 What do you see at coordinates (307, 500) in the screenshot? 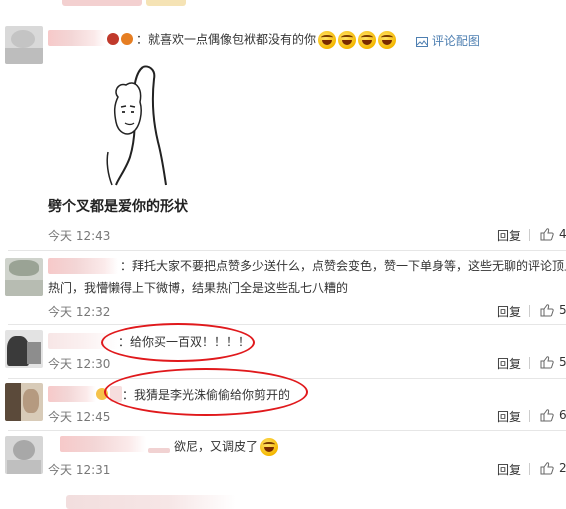
I see `next-comment-fragment` at bounding box center [307, 500].